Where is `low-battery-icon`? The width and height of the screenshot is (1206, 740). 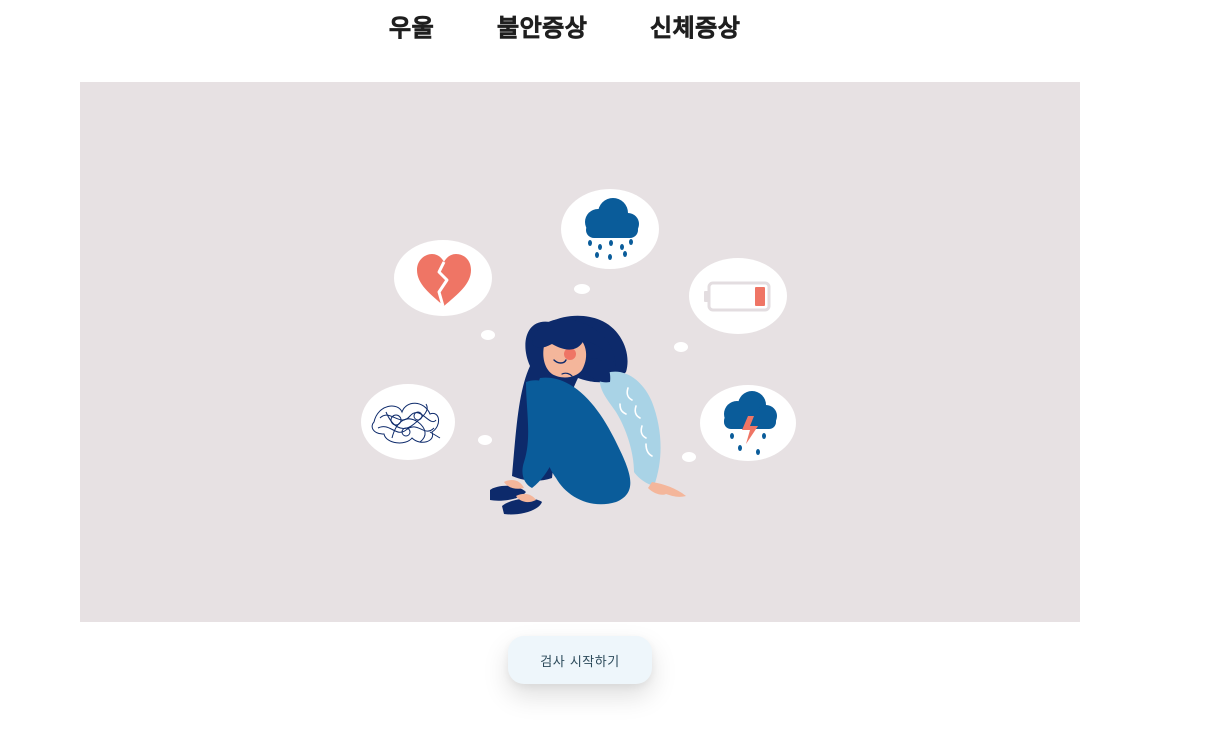 low-battery-icon is located at coordinates (738, 296).